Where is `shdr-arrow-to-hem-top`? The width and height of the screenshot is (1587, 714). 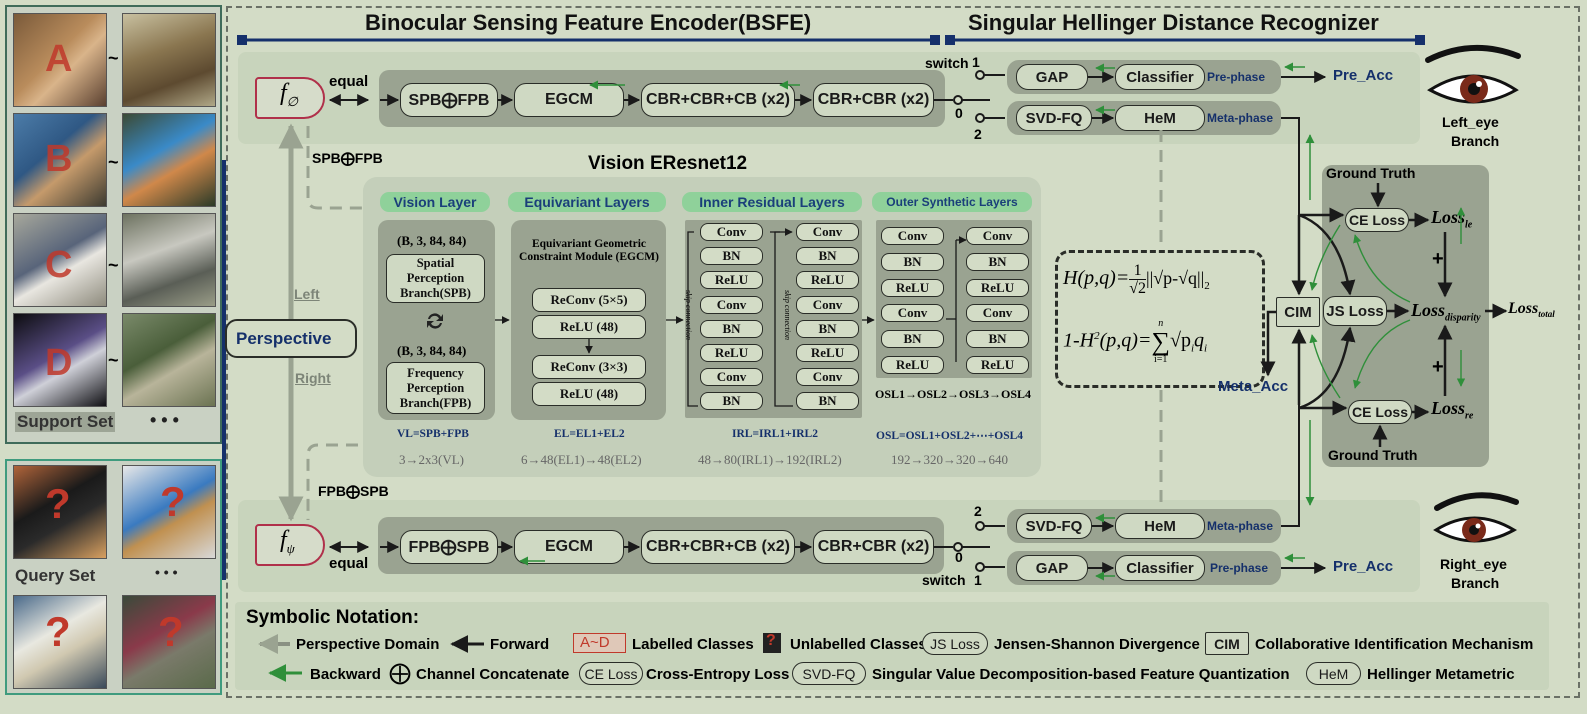
shdr-arrow-to-hem-top is located at coordinates (1162, 134).